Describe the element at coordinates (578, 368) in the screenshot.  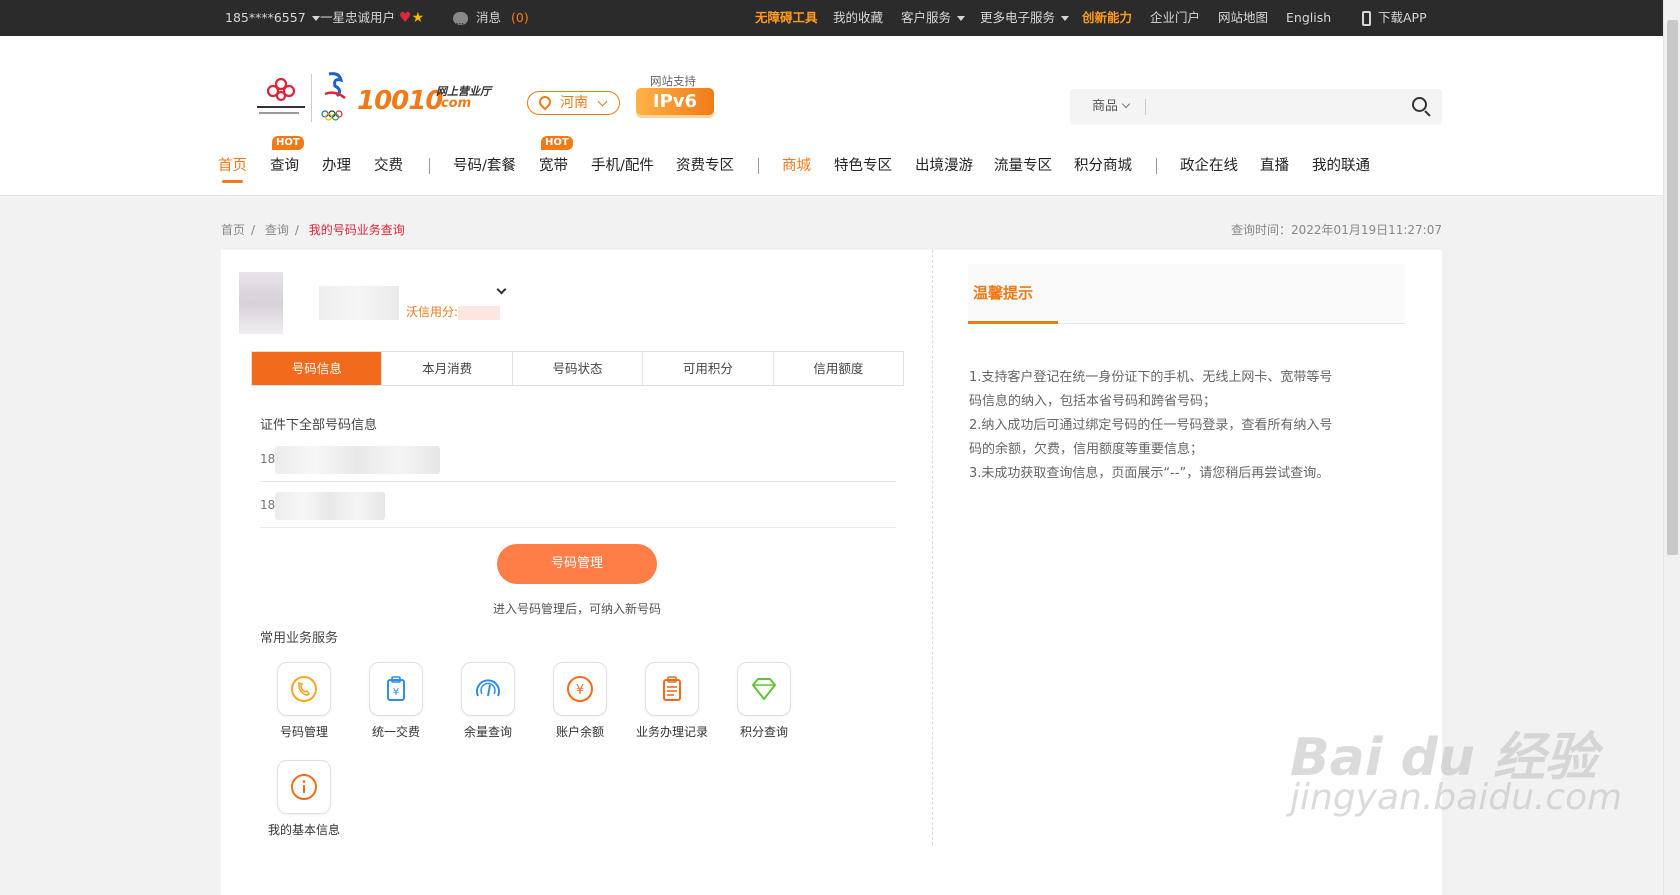
I see `tab-number-status: 号码状态` at that location.